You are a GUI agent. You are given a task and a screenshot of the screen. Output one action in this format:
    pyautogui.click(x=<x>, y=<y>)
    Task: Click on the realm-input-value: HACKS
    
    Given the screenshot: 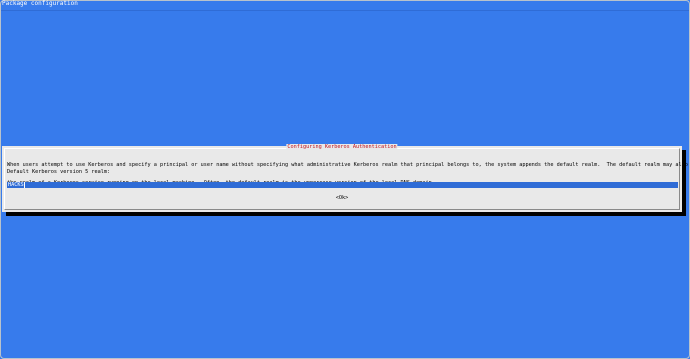 What is the action you would take?
    pyautogui.click(x=16, y=185)
    